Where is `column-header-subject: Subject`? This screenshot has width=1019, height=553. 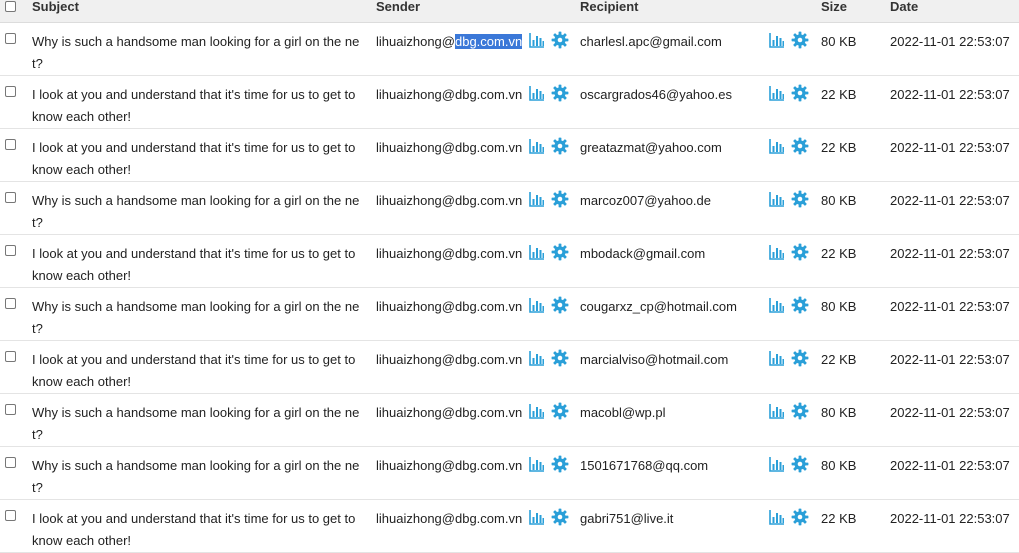 column-header-subject: Subject is located at coordinates (55, 7).